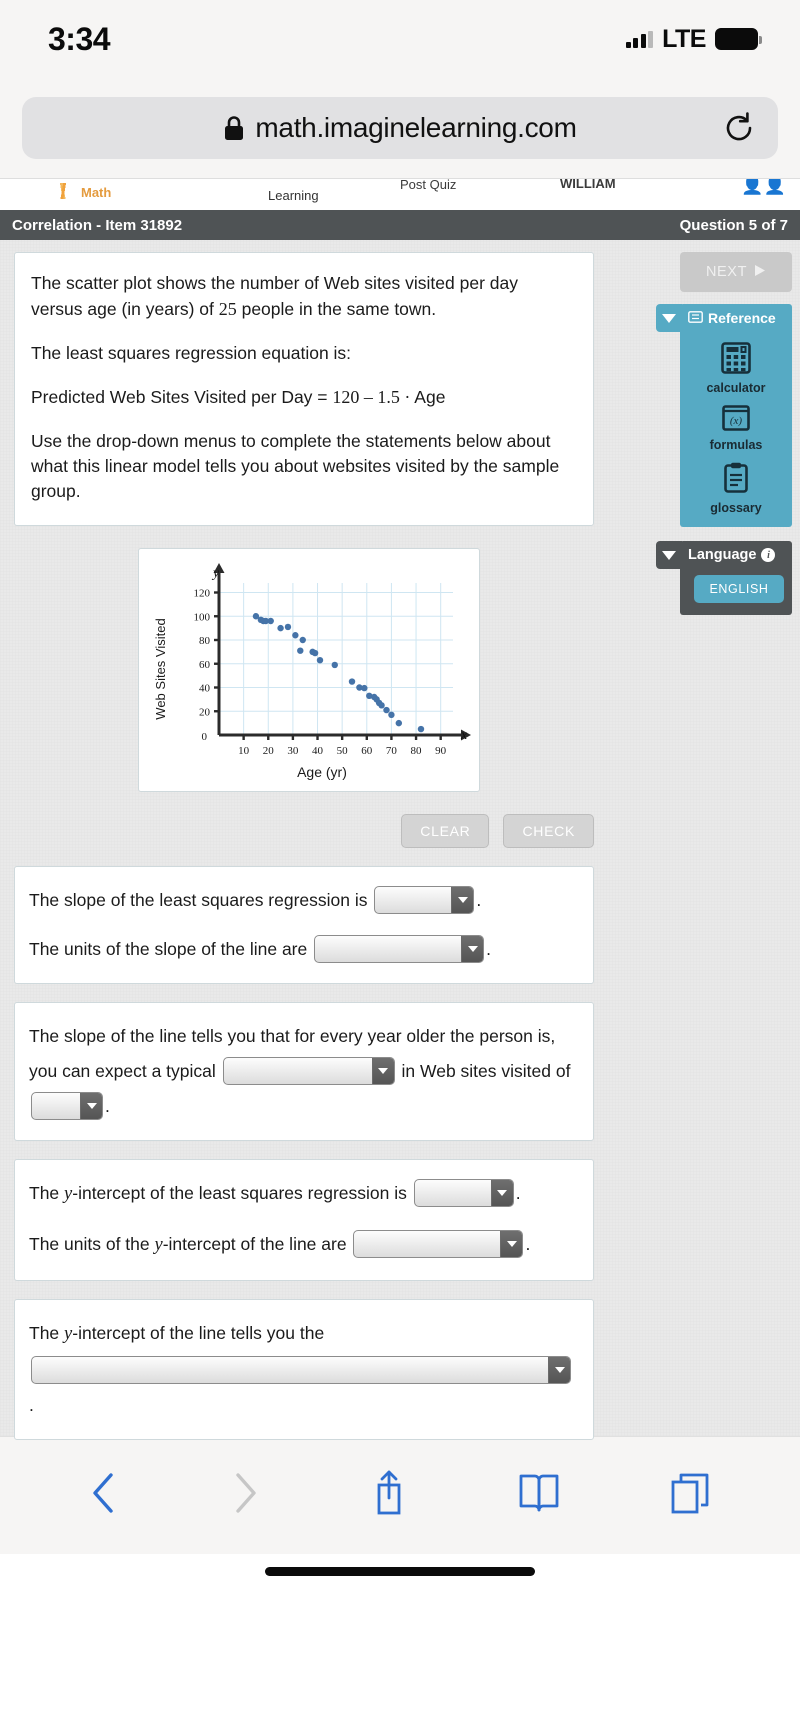 This screenshot has width=800, height=1731. What do you see at coordinates (763, 187) in the screenshot?
I see `avatars-icon: 👤👤` at bounding box center [763, 187].